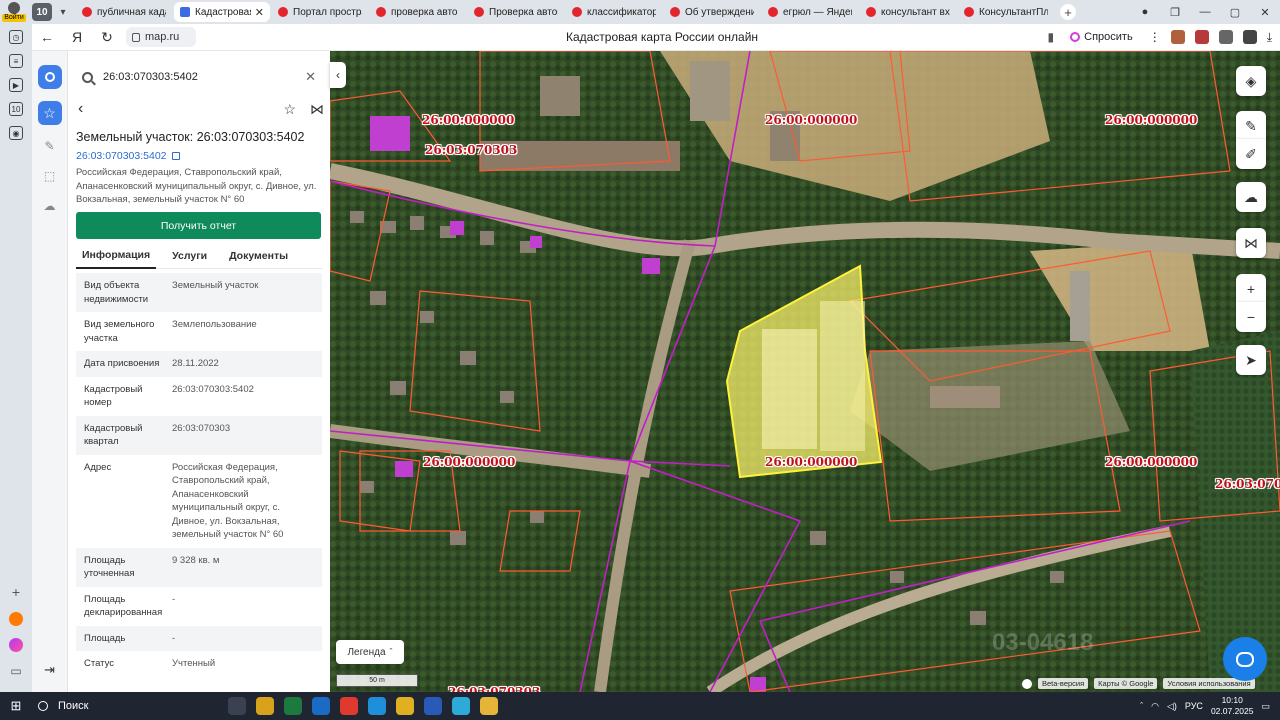 The image size is (1280, 720). Describe the element at coordinates (16, 619) in the screenshot. I see `browser-logo-icon` at that location.